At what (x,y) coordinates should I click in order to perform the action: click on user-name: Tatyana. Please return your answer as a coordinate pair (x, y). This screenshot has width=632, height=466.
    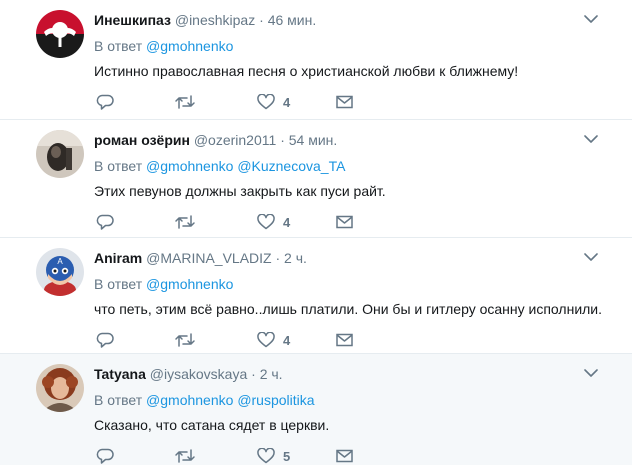
    Looking at the image, I should click on (120, 374).